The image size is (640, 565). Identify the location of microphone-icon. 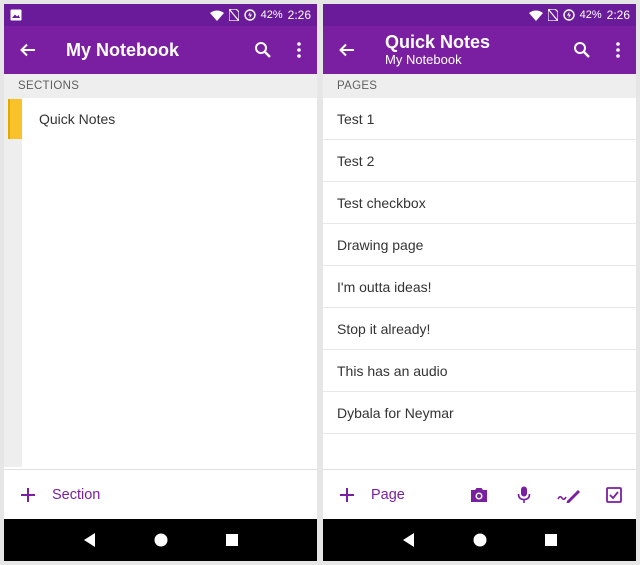
(523, 494).